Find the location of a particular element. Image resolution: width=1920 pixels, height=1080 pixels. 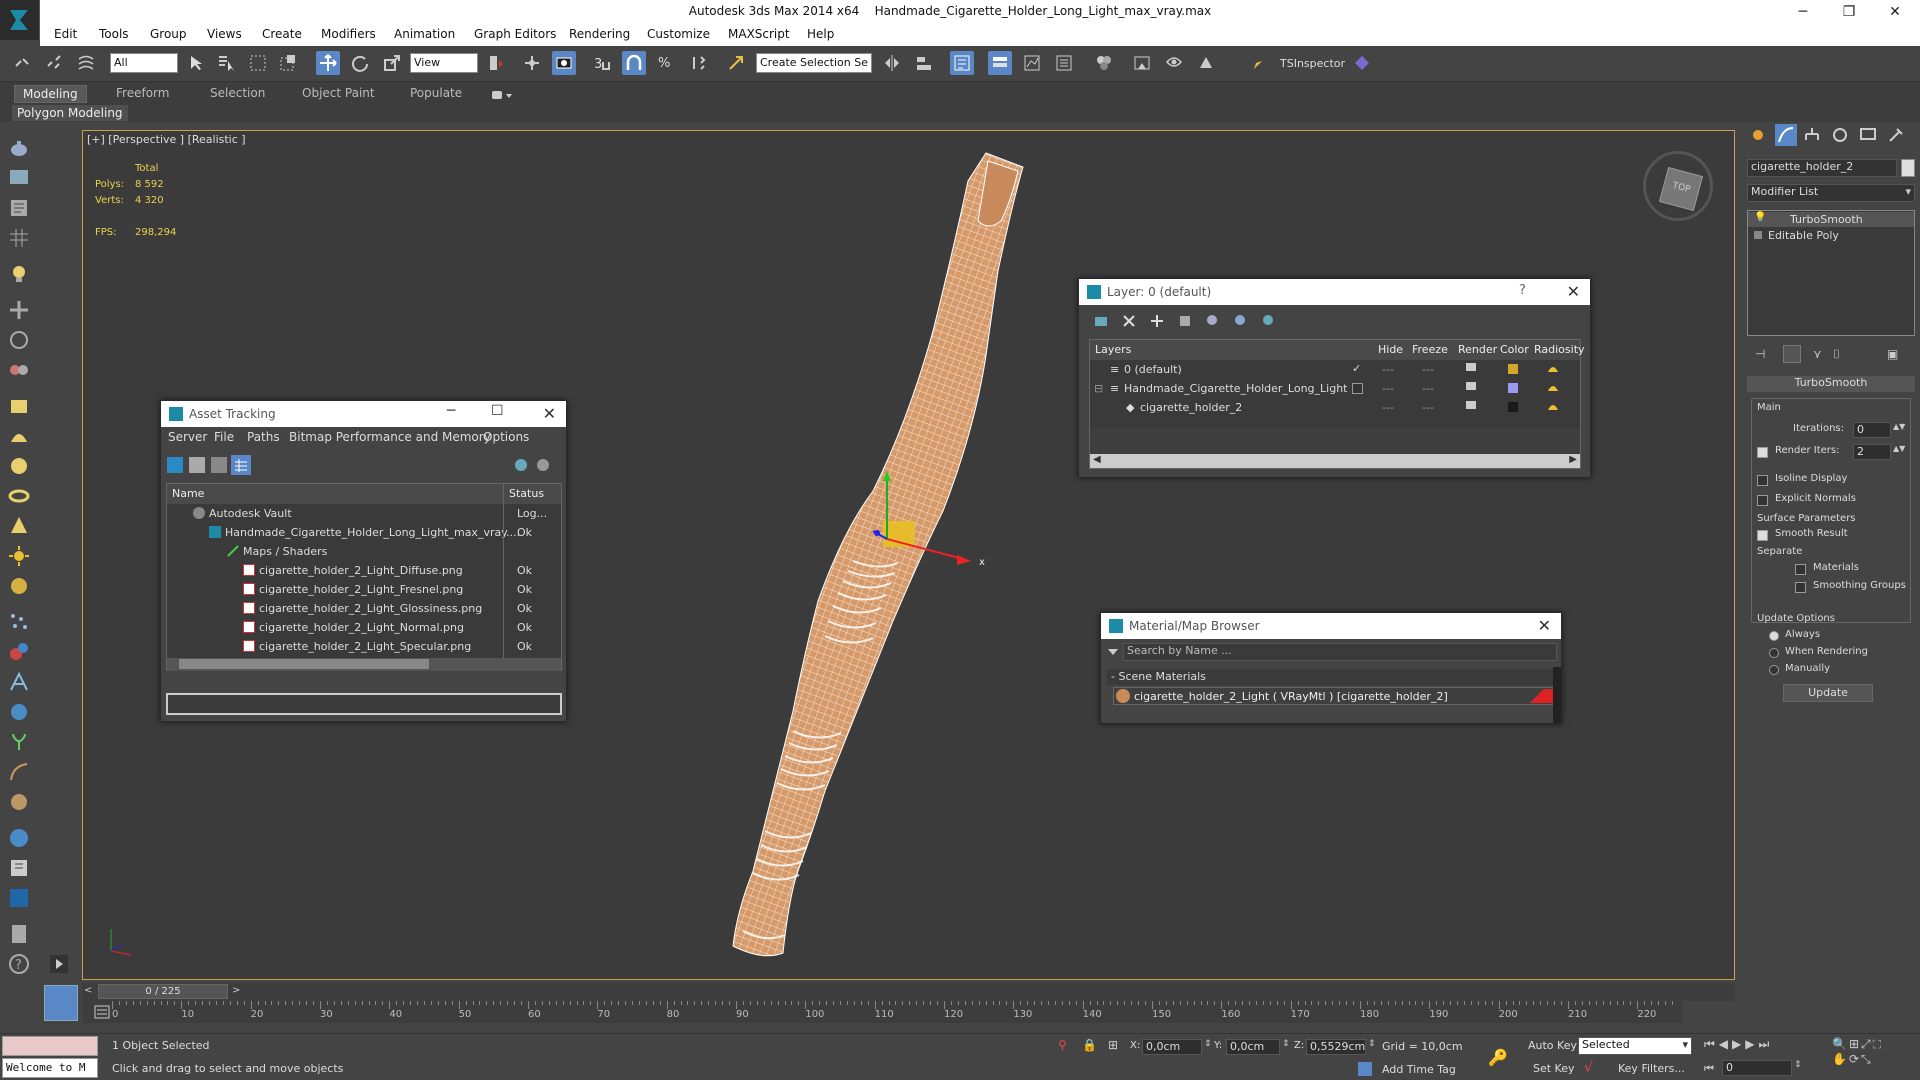

tsinspector-icon is located at coordinates (1256, 63).